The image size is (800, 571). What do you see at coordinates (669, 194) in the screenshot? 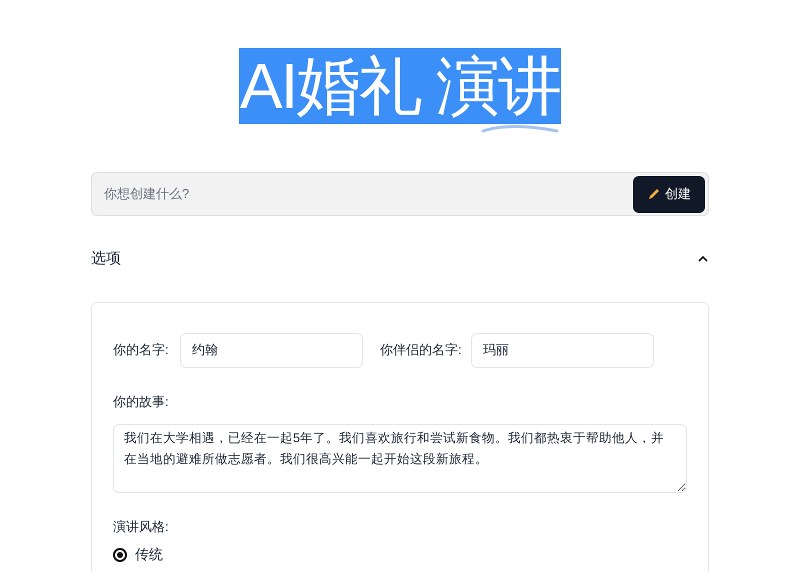
I see `create-button: 创建` at bounding box center [669, 194].